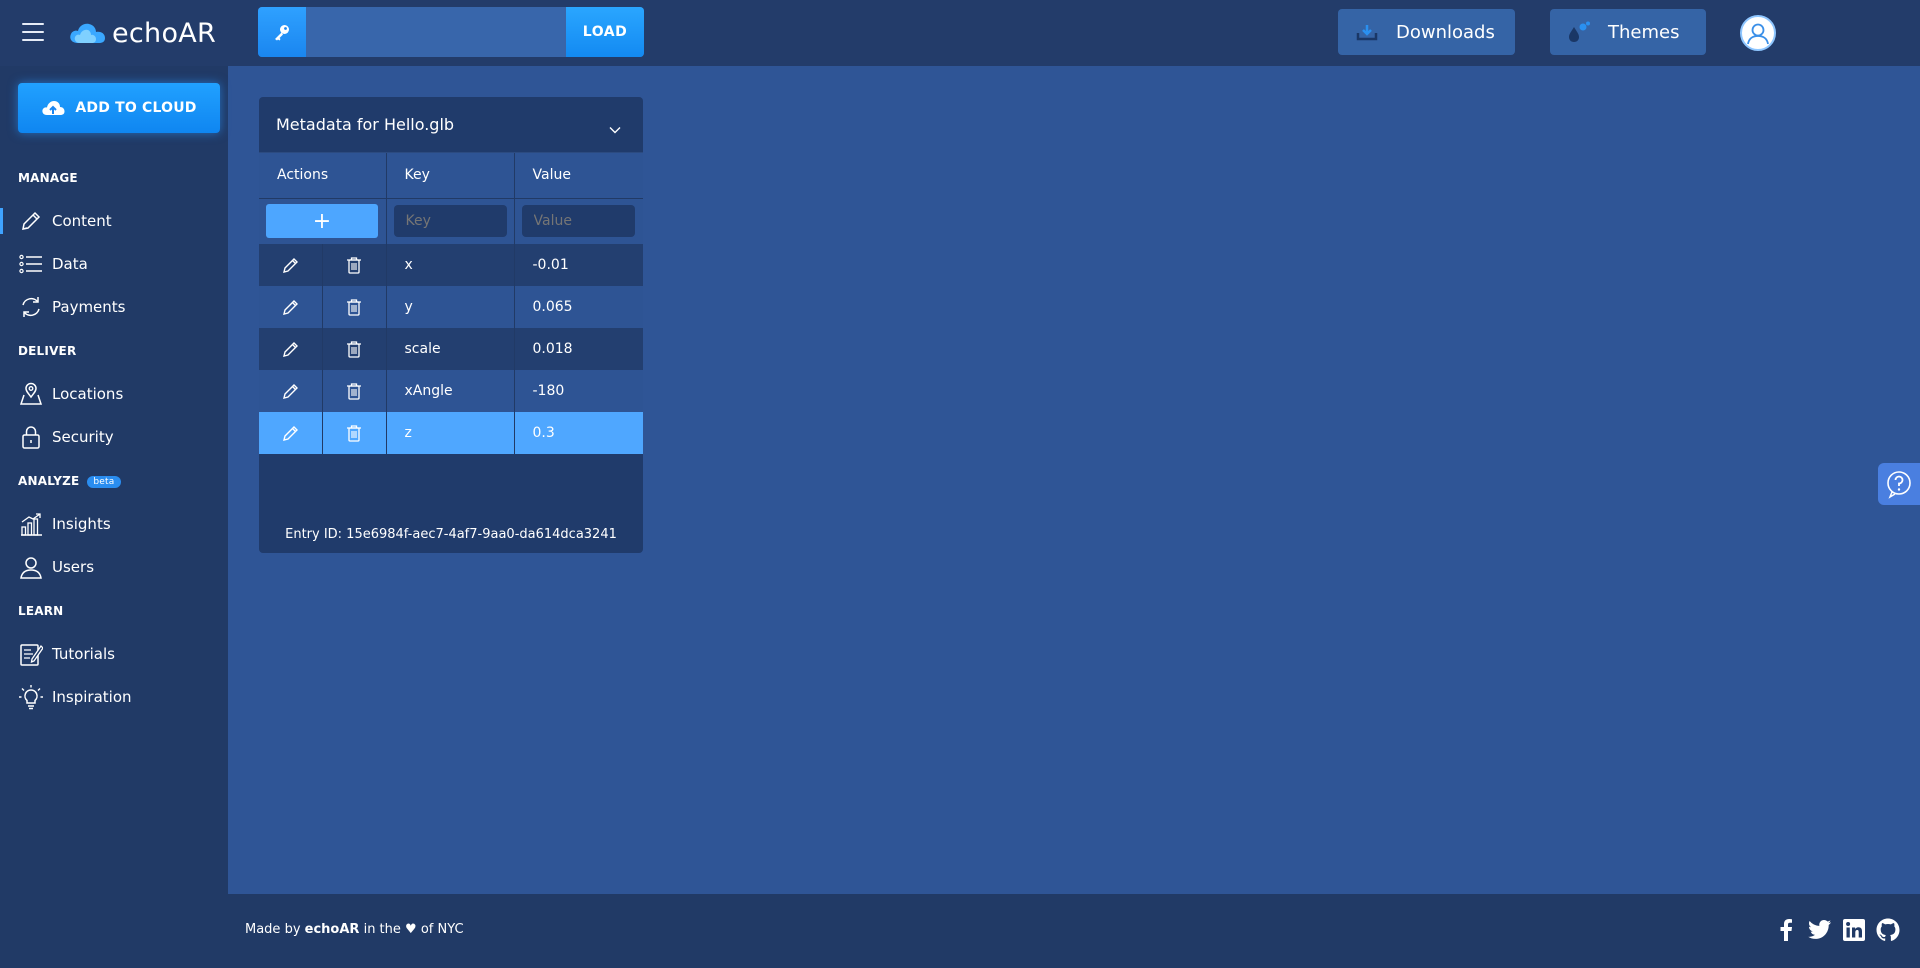  I want to click on help-question-icon, so click(1899, 484).